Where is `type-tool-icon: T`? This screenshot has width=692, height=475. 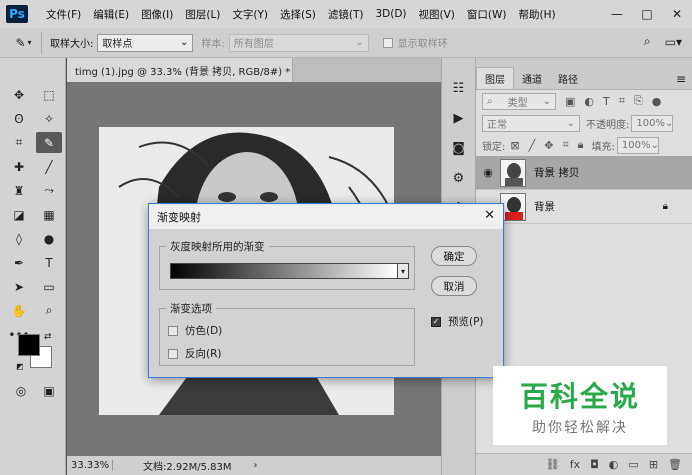
type-tool-icon: T is located at coordinates (49, 262).